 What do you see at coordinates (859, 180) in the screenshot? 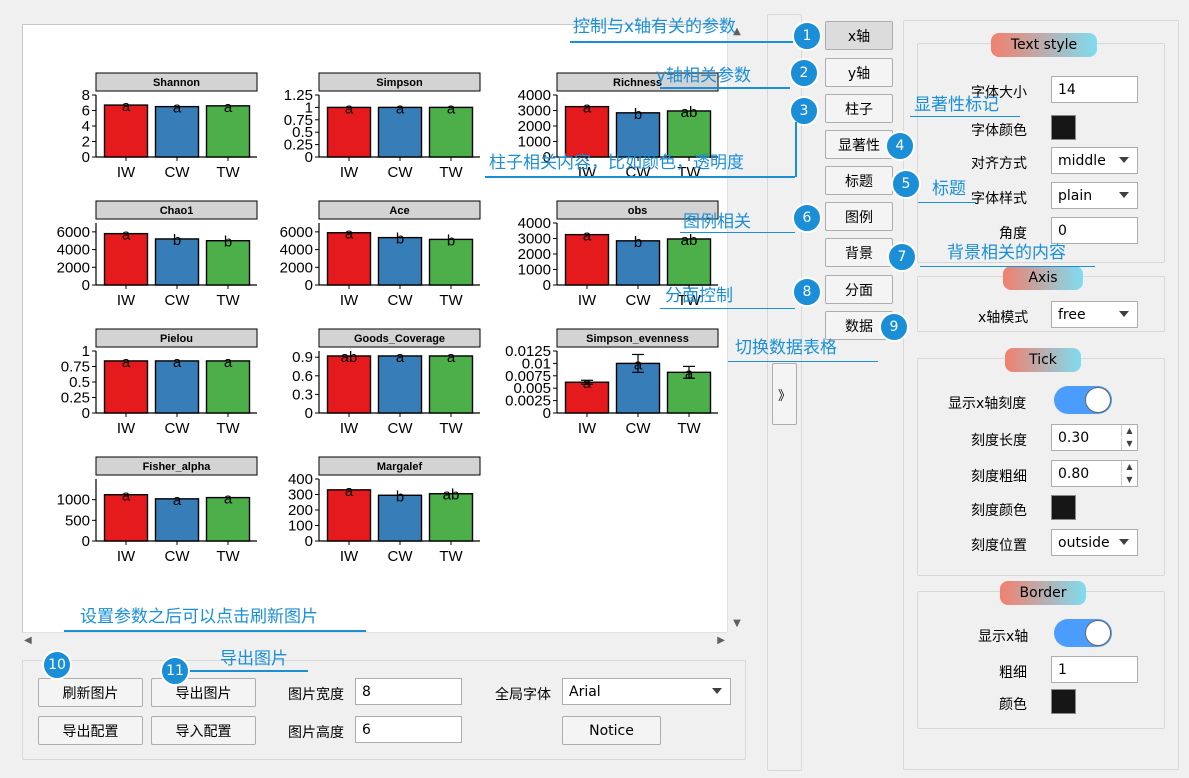
I see `tab-title: 标题` at bounding box center [859, 180].